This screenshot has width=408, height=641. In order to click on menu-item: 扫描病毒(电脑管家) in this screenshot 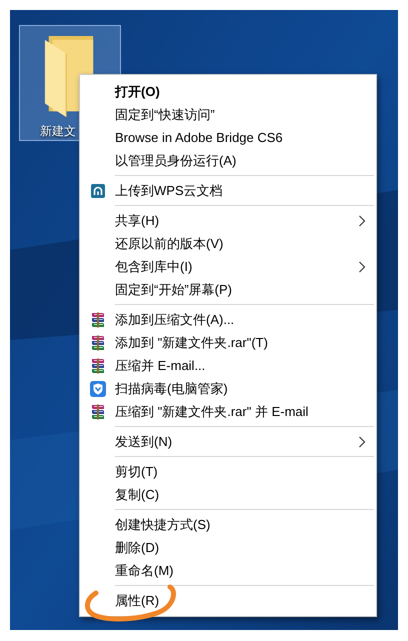, I will do `click(228, 388)`.